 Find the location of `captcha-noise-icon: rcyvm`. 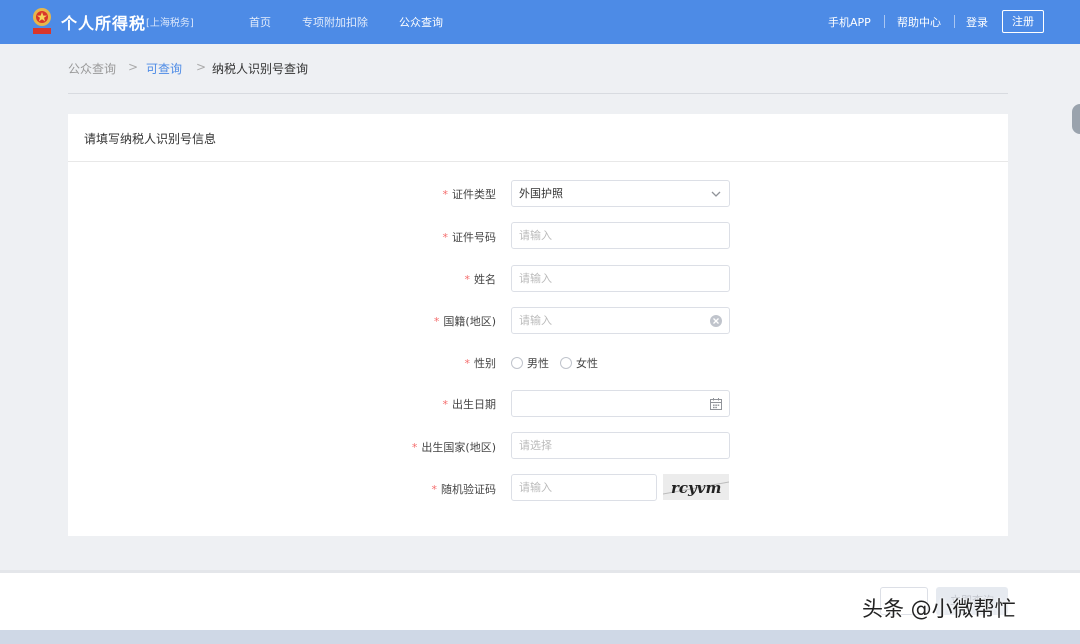

captcha-noise-icon: rcyvm is located at coordinates (696, 487).